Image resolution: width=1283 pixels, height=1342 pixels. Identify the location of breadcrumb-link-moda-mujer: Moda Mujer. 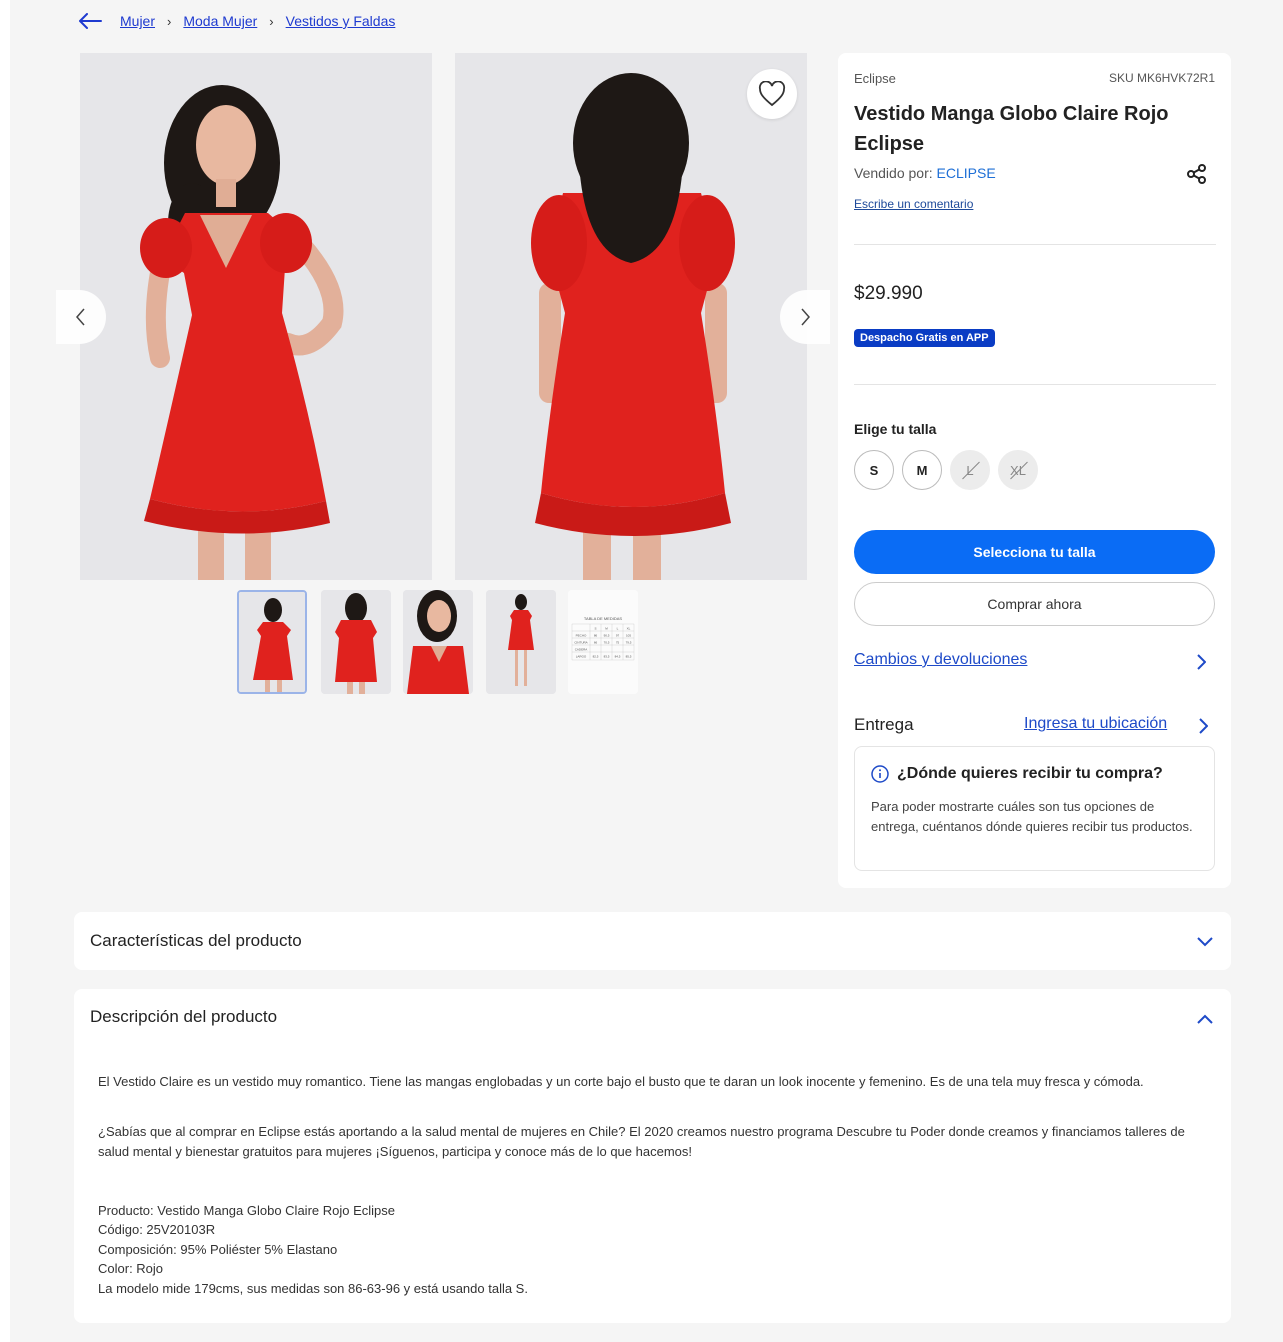
(220, 21).